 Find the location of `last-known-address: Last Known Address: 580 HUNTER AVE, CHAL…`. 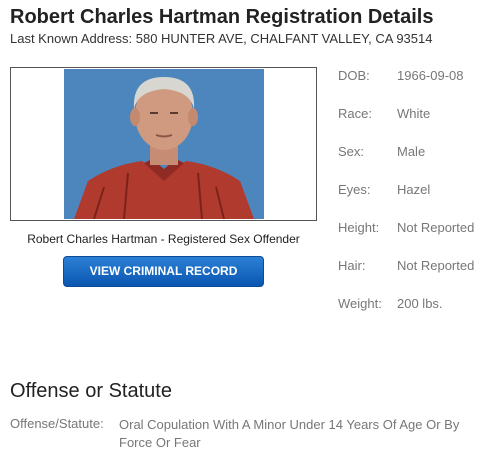

last-known-address: Last Known Address: 580 HUNTER AVE, CHAL… is located at coordinates (221, 38).